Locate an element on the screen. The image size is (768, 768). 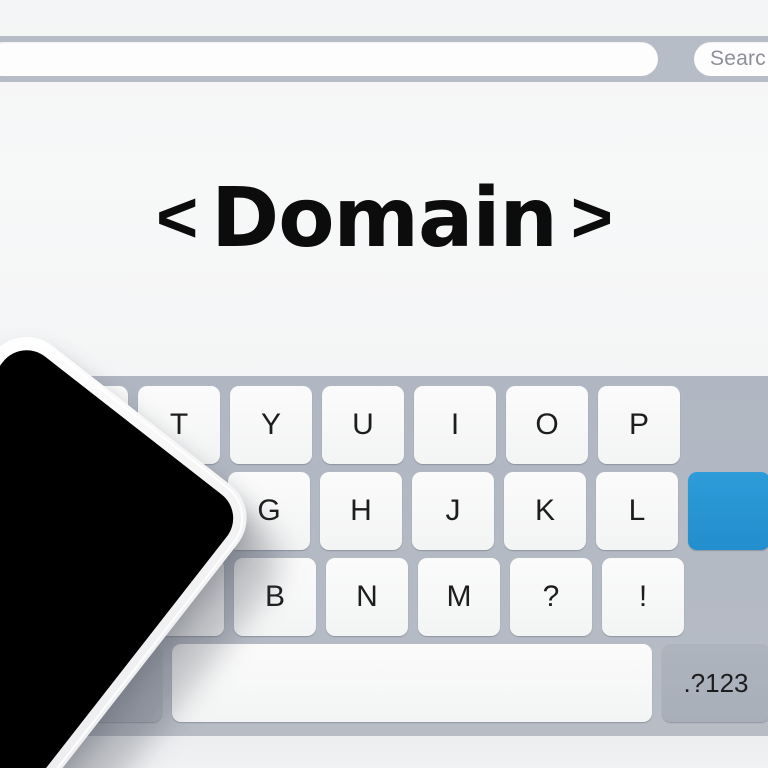
url-input is located at coordinates (329, 59).